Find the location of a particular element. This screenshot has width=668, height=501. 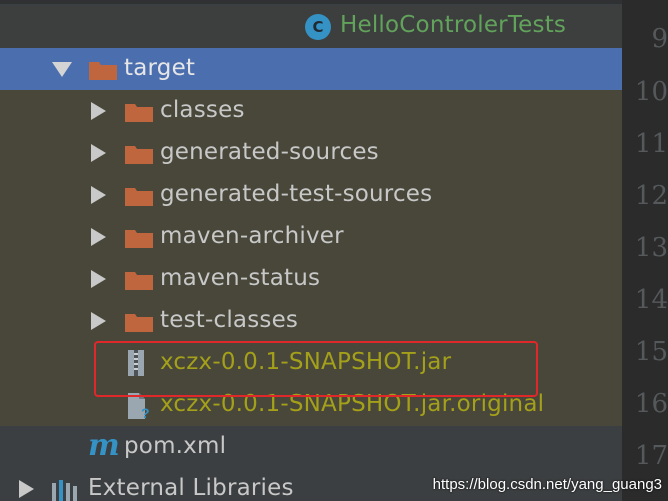

watermark-url: https://blog.csdn.net/yang_guang3 is located at coordinates (547, 484).